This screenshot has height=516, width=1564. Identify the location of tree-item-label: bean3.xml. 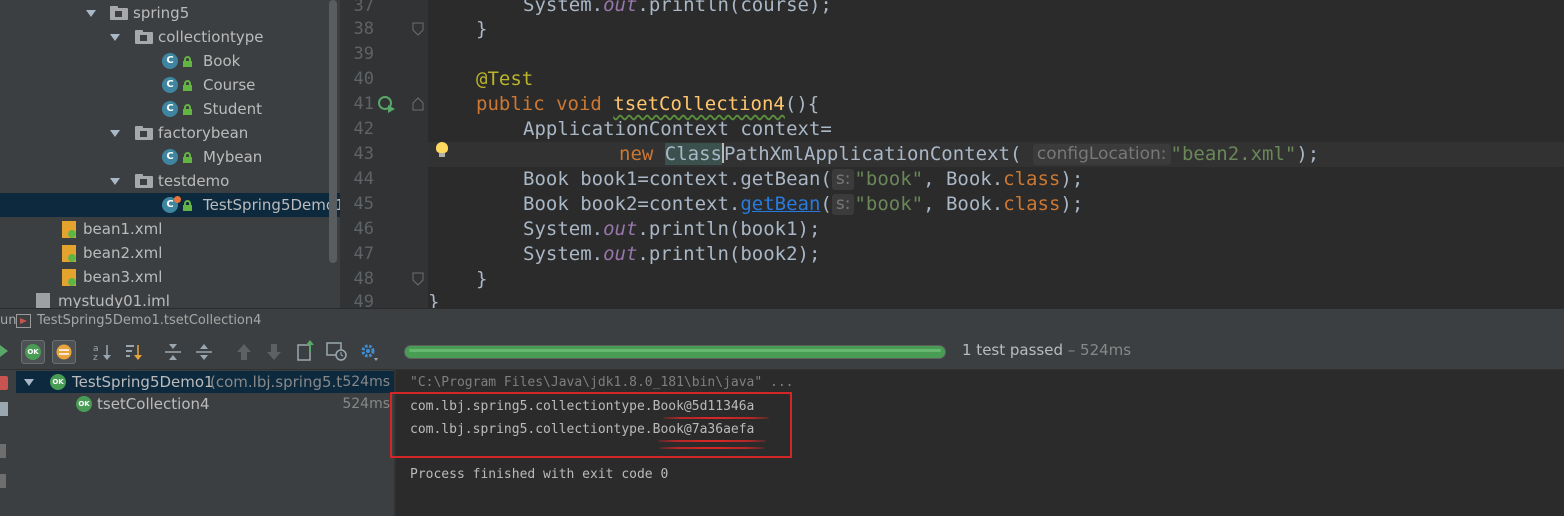
(123, 277).